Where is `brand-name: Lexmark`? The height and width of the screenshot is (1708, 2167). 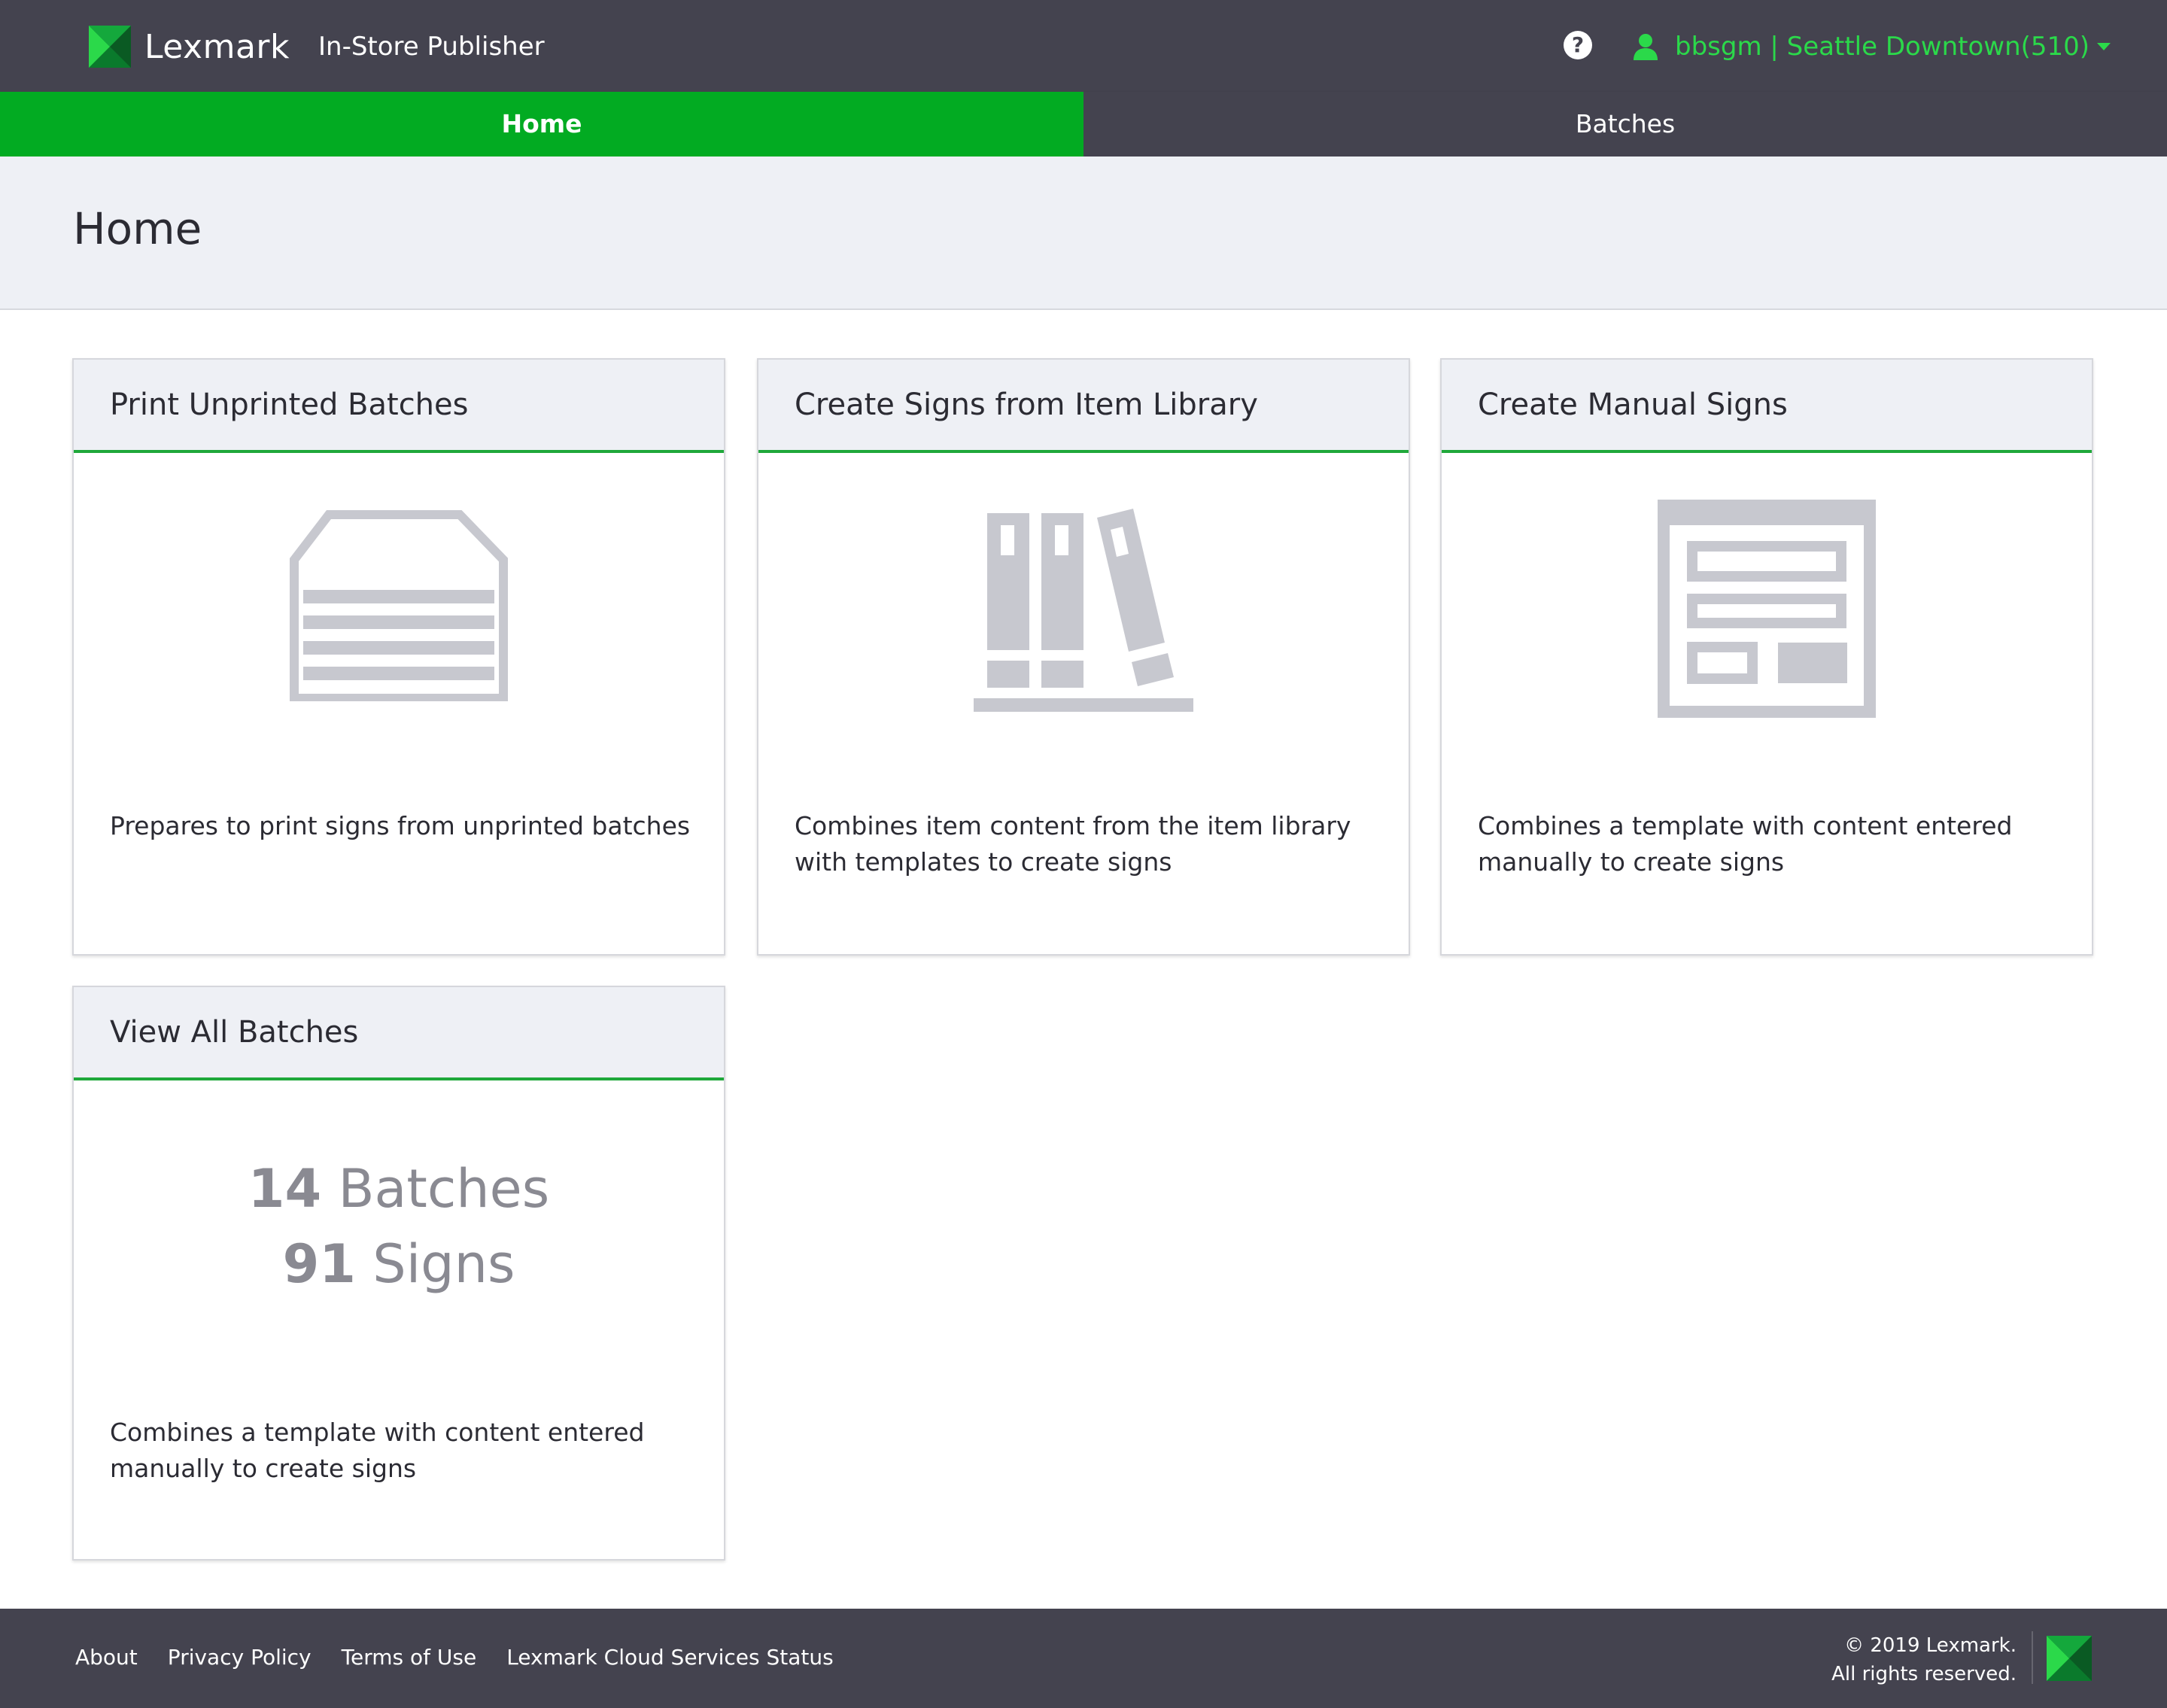
brand-name: Lexmark is located at coordinates (217, 46).